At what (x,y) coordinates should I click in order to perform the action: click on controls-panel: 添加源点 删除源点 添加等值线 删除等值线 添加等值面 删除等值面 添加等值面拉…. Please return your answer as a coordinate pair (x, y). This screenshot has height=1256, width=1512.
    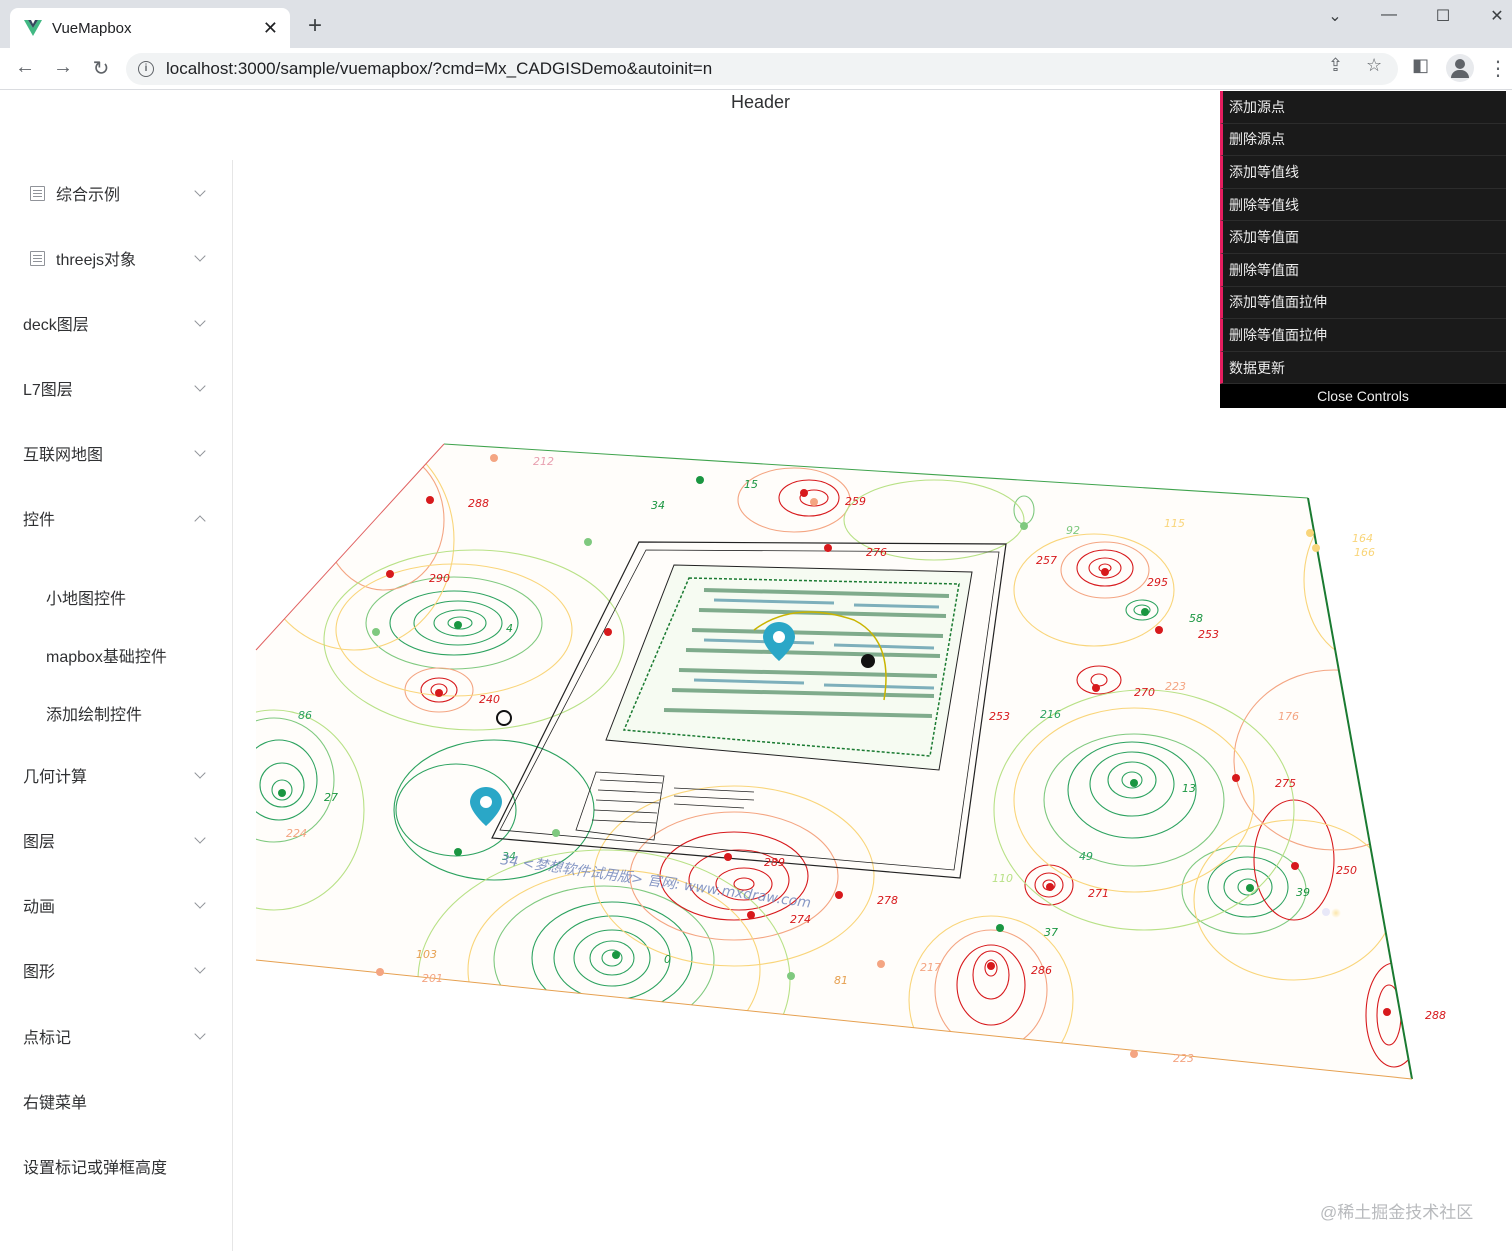
    Looking at the image, I should click on (1363, 250).